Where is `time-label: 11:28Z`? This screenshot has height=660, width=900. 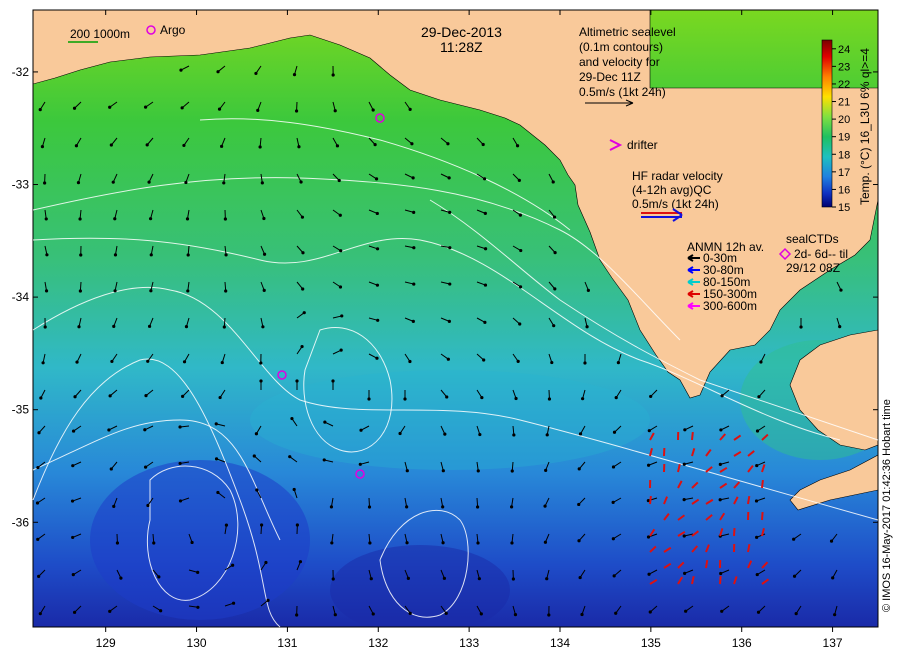
time-label: 11:28Z is located at coordinates (461, 47).